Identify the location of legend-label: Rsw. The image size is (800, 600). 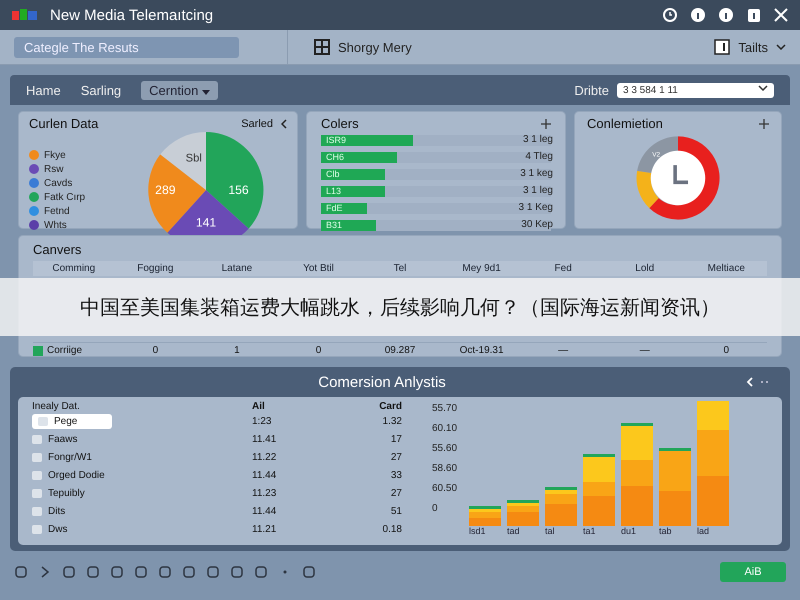
(54, 169).